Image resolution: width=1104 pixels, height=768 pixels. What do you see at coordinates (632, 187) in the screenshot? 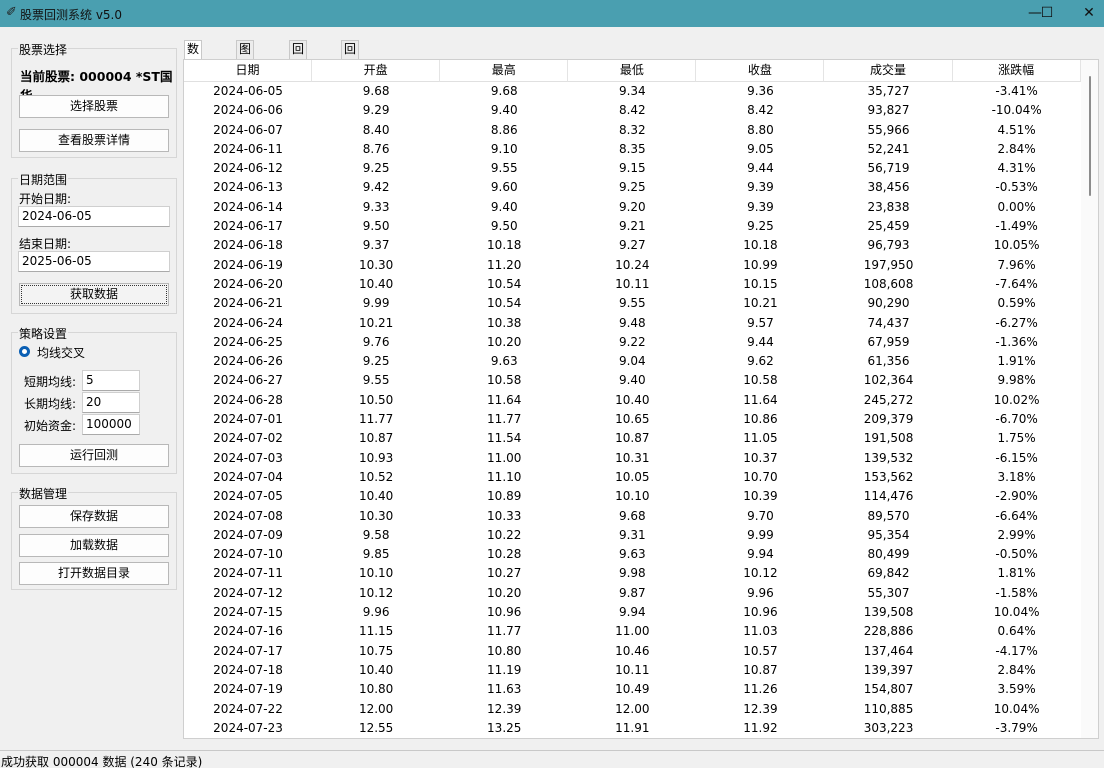
I see `table-row: 2024-06-13 9.42 9.60 9.25 9.39 38,456 -0.53%` at bounding box center [632, 187].